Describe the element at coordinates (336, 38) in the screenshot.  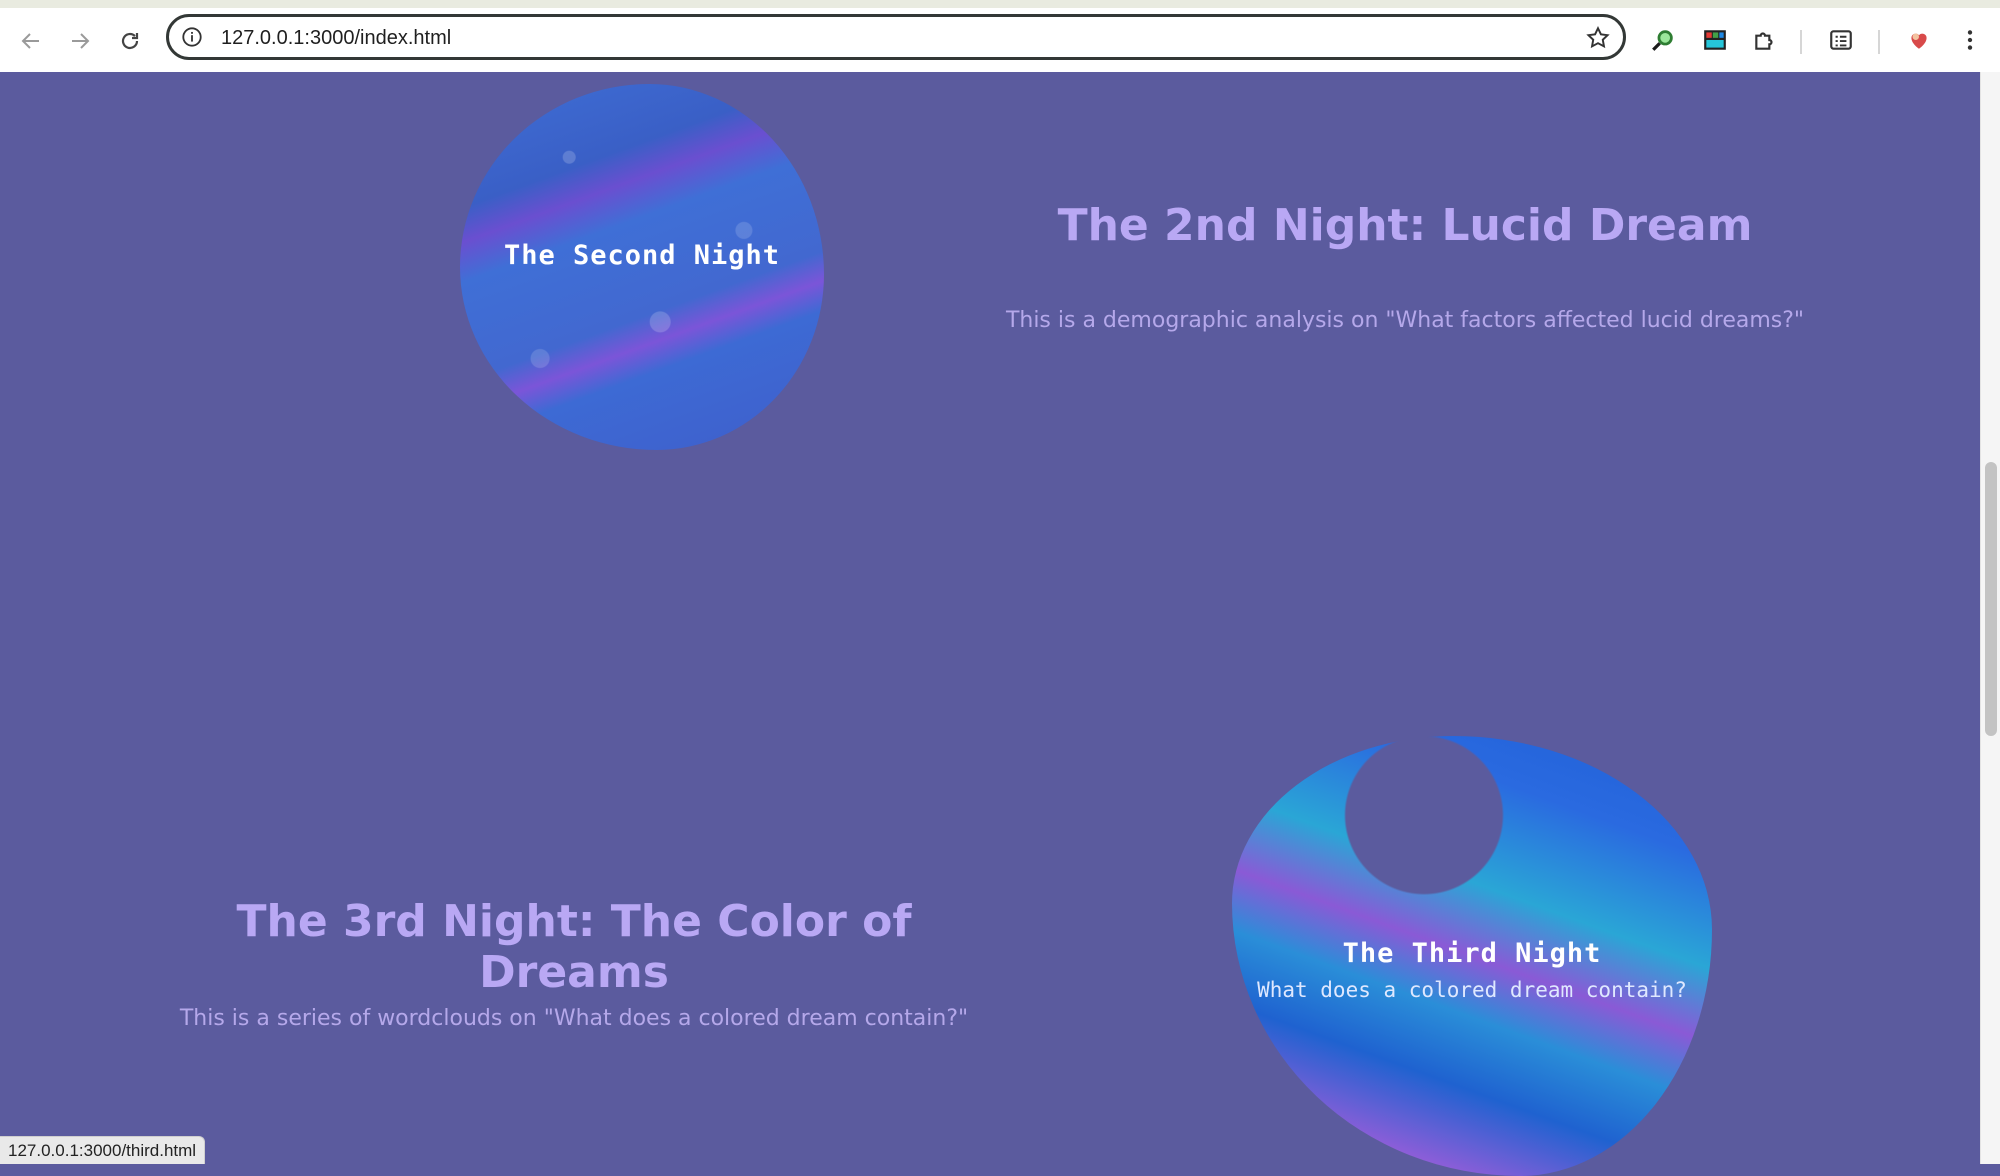
I see `url-text: 127.0.0.1:3000/index.html` at that location.